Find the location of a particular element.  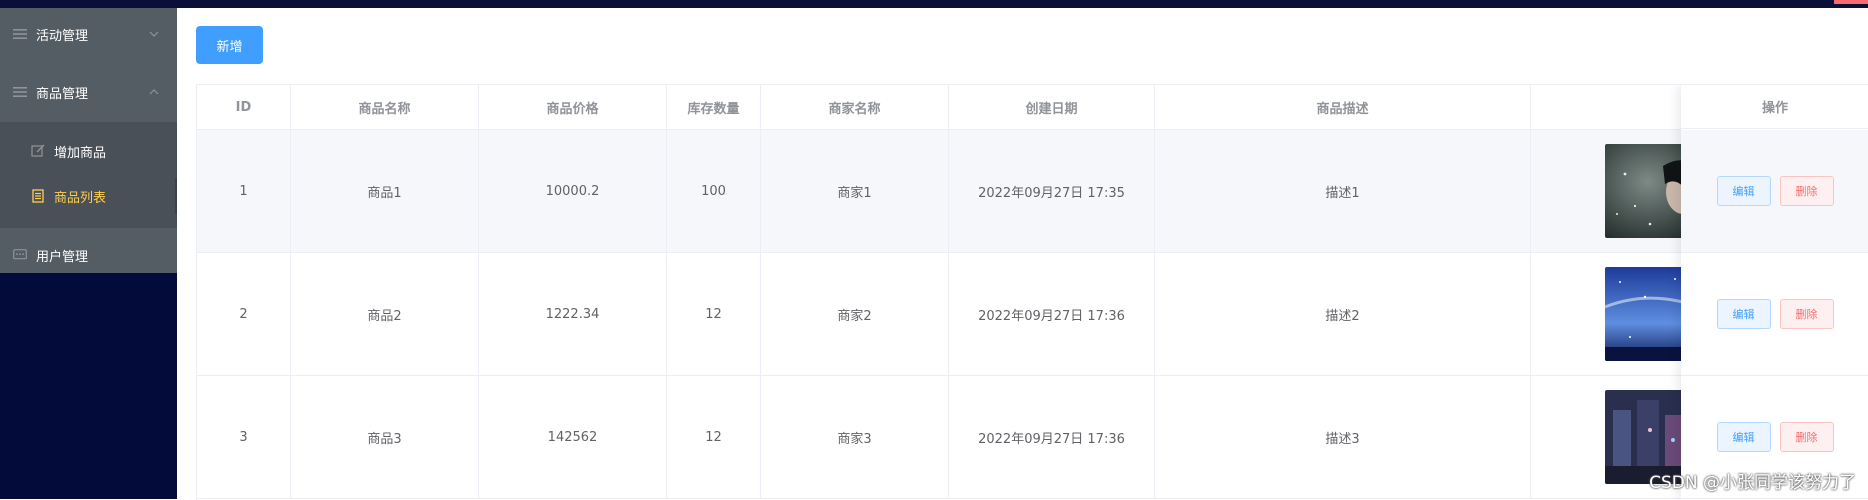

add-button: 新增 is located at coordinates (229, 45).